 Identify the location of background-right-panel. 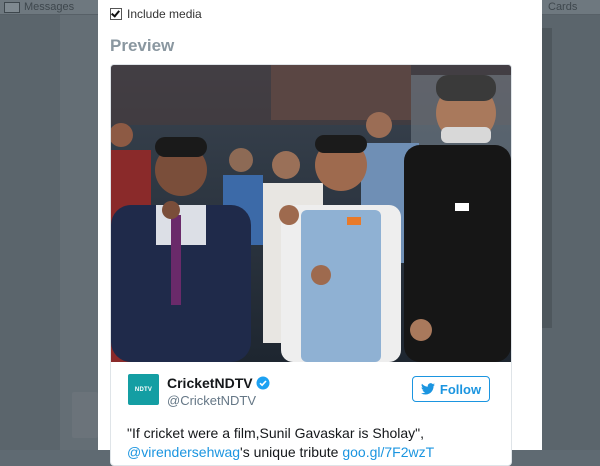
(547, 178).